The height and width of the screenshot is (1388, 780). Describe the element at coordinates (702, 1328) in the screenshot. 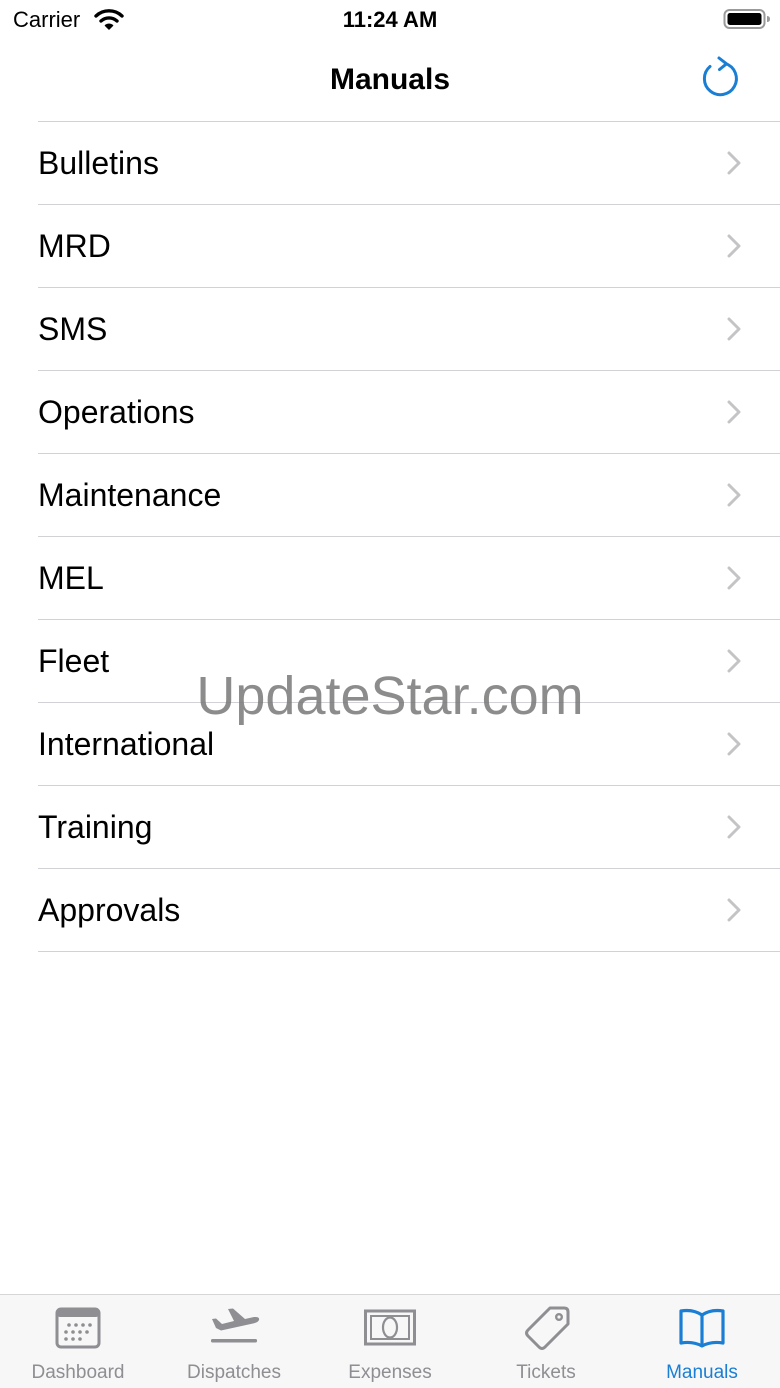

I see `book-icon` at that location.